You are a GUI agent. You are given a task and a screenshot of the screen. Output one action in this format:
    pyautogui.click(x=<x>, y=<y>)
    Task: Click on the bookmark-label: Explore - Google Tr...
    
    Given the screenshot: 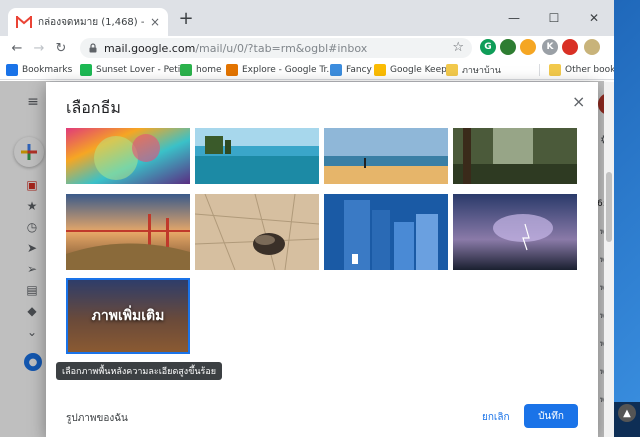 What is the action you would take?
    pyautogui.click(x=288, y=70)
    